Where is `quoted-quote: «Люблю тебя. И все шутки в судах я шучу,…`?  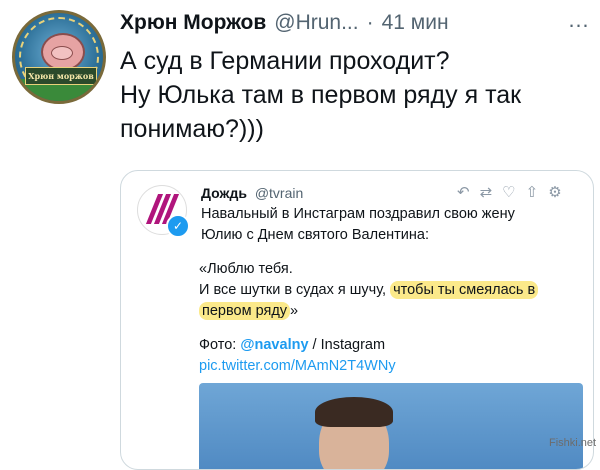 quoted-quote: «Люблю тебя. И все шутки в судах я шучу,… is located at coordinates (394, 290).